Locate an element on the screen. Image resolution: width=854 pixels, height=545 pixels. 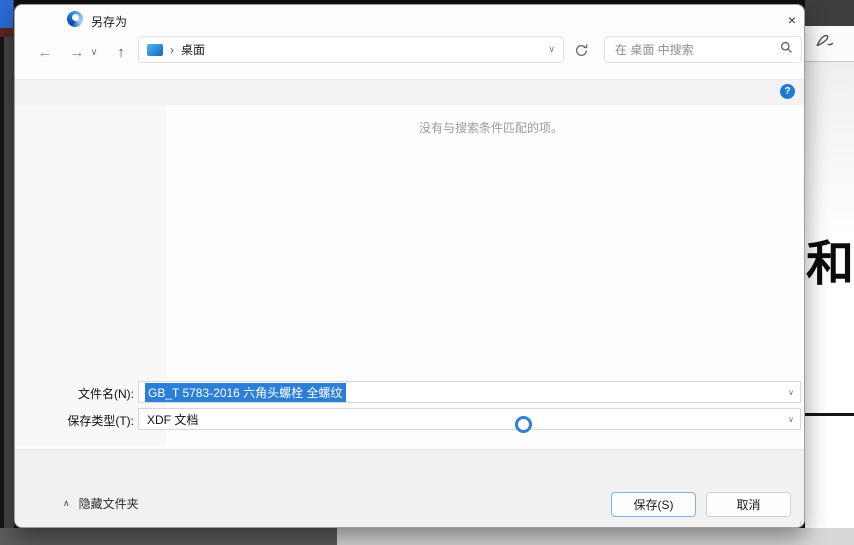
savetype-dropdown-icon: ∨ is located at coordinates (791, 419).